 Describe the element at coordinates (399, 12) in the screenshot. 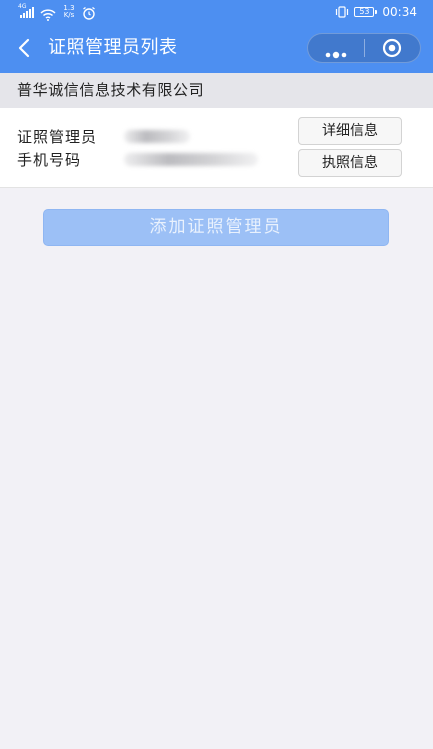

I see `status-time: 00:34` at that location.